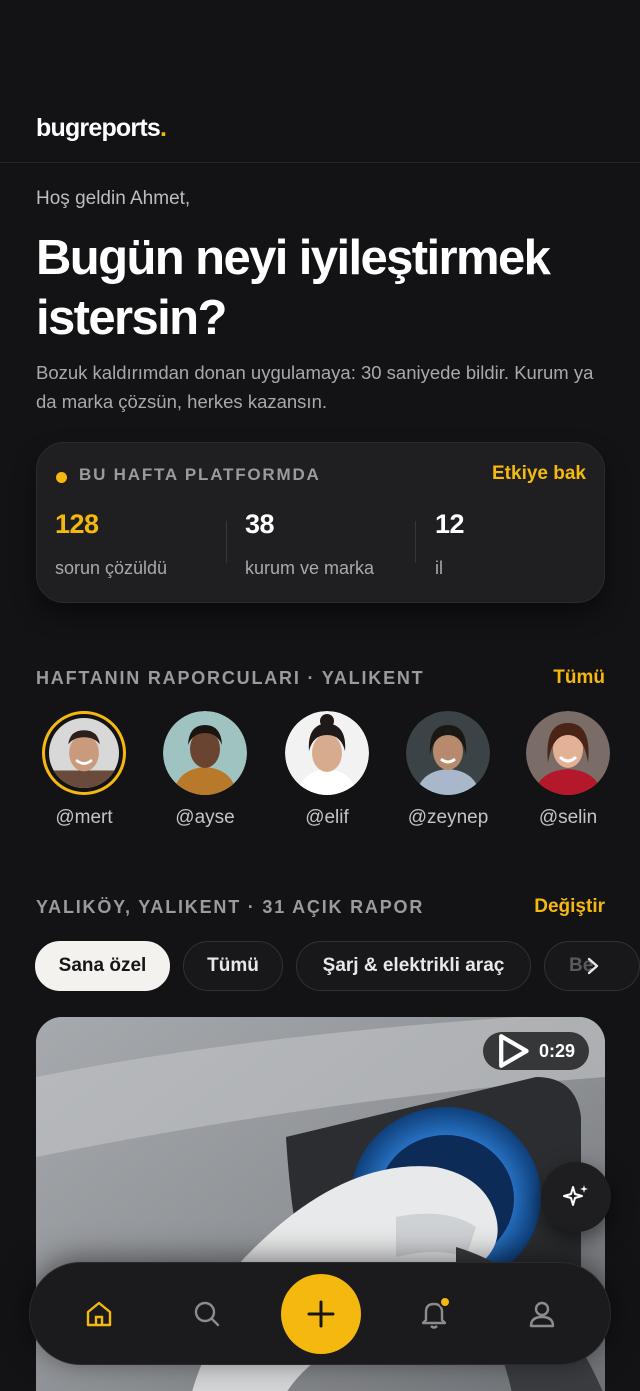  I want to click on stats-title: BU HAFTA PLATFORMDA, so click(200, 474).